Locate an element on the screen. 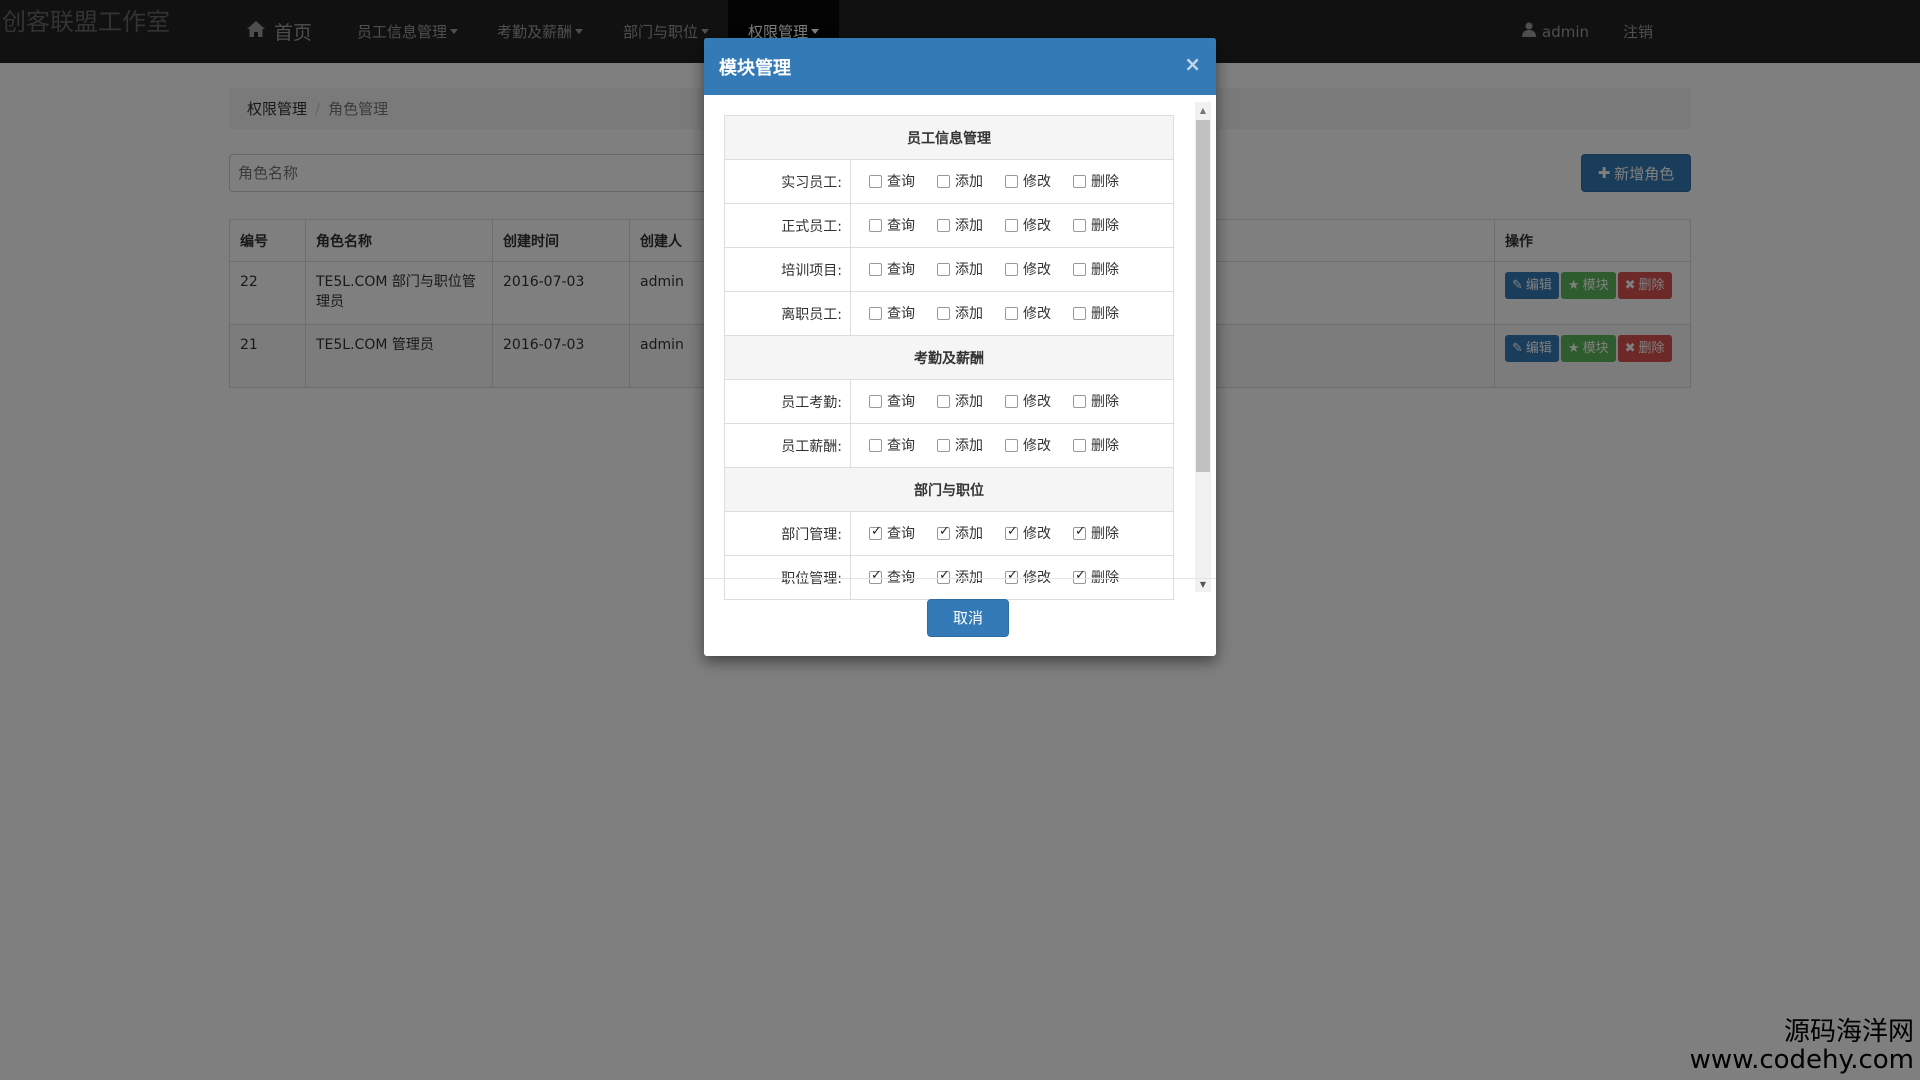  close-icon: × is located at coordinates (1192, 64).